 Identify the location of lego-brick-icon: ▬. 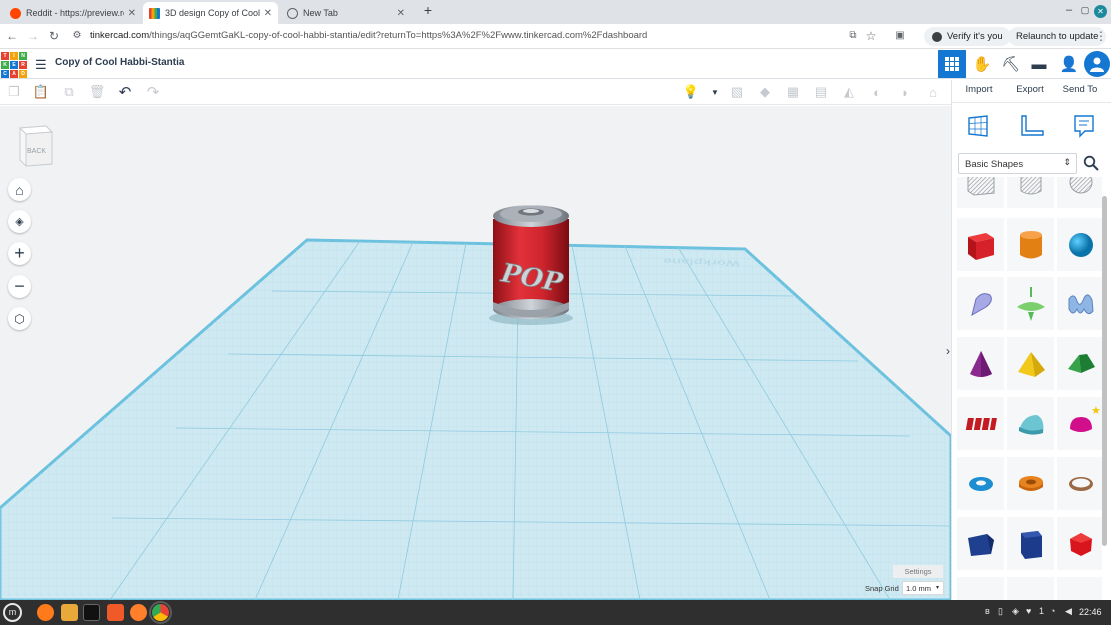
(1039, 64).